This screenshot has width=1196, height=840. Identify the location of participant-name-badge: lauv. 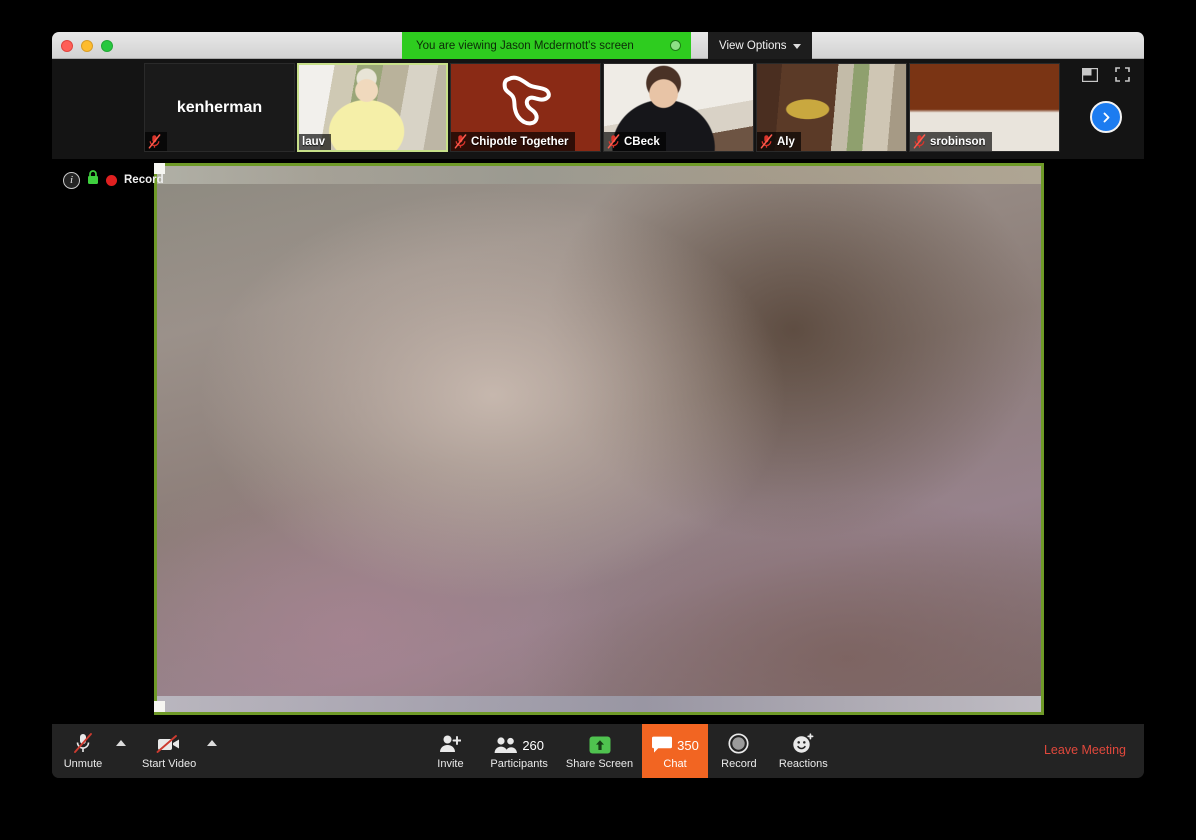
(315, 142).